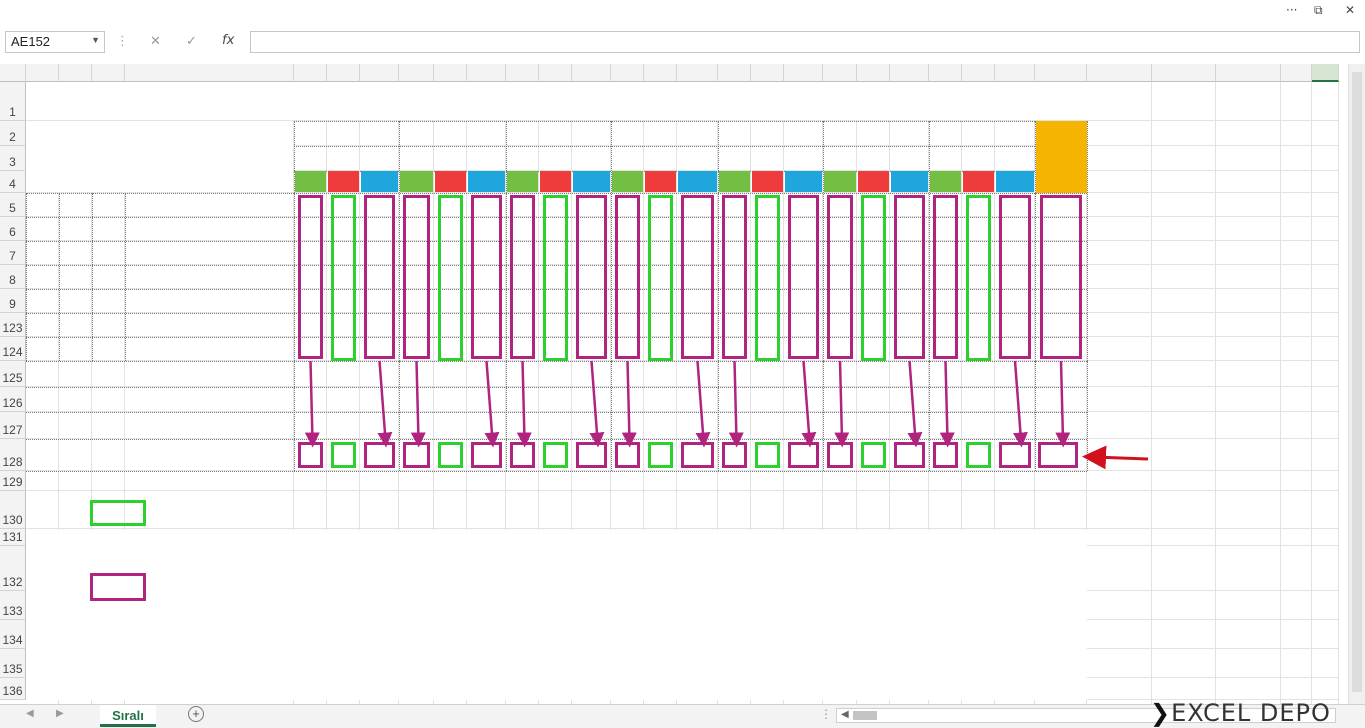  What do you see at coordinates (13, 101) in the screenshot?
I see `row-header-1: 1` at bounding box center [13, 101].